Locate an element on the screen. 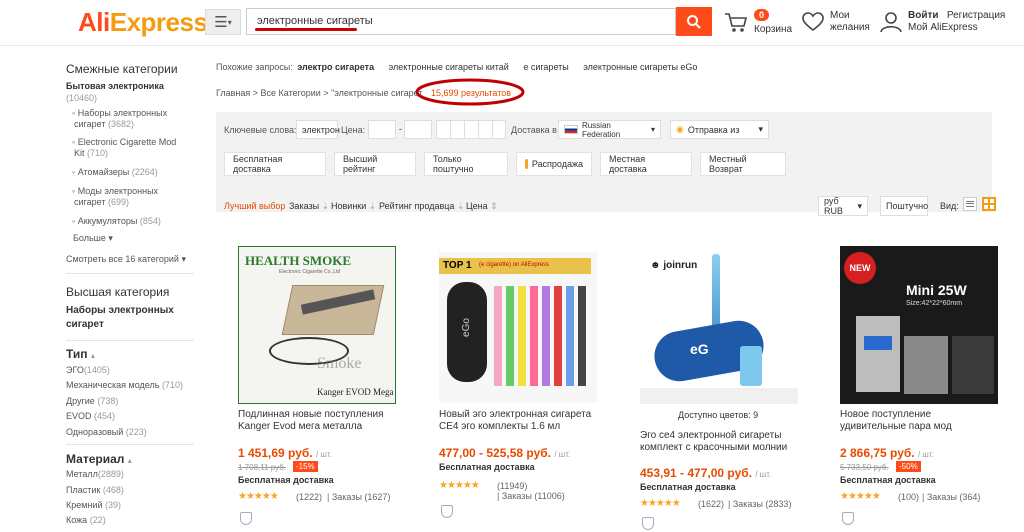  type-filter-item: ЭГО(1405) is located at coordinates (88, 370).